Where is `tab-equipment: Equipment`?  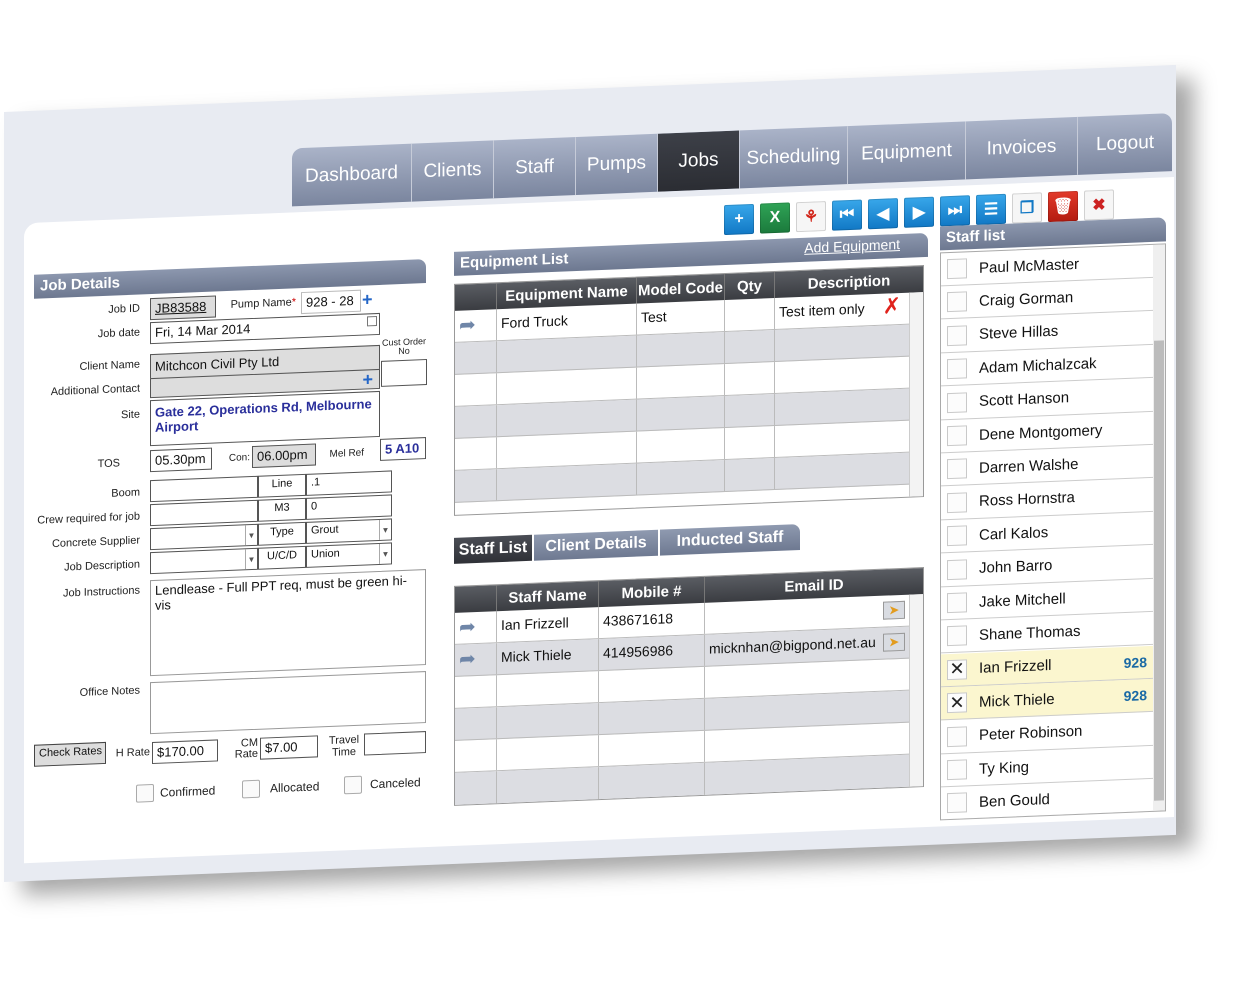 tab-equipment: Equipment is located at coordinates (907, 153).